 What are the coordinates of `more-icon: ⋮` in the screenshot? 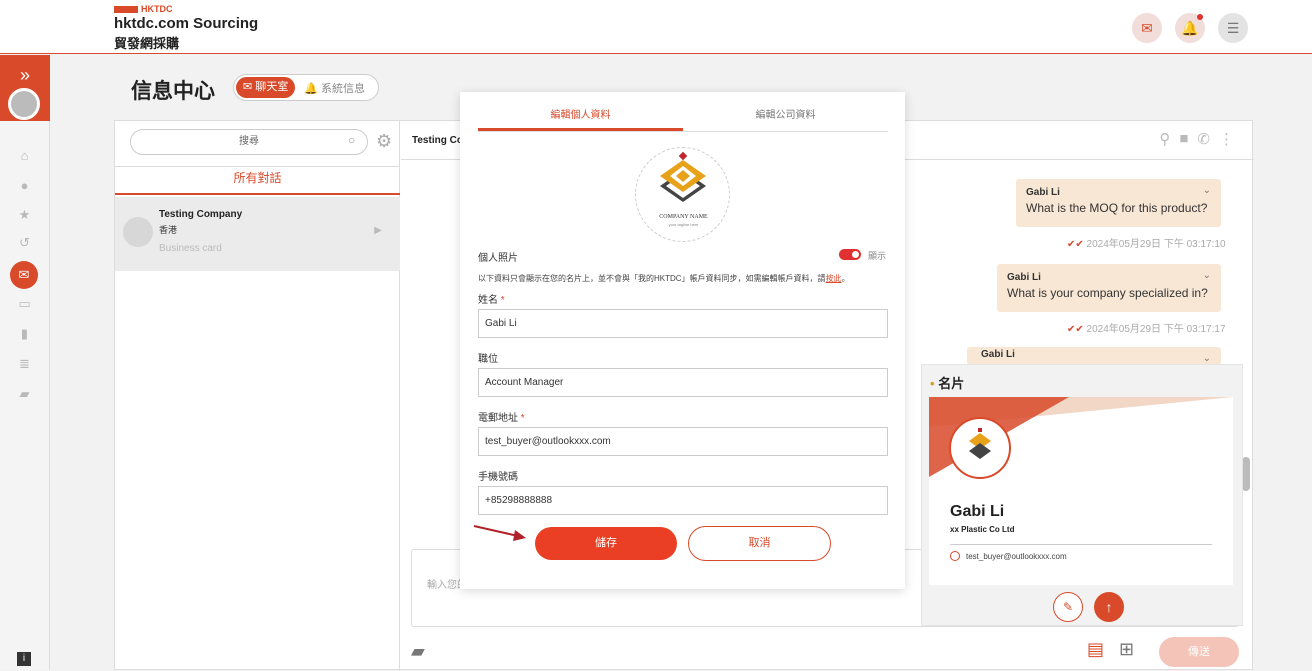 It's located at (1226, 139).